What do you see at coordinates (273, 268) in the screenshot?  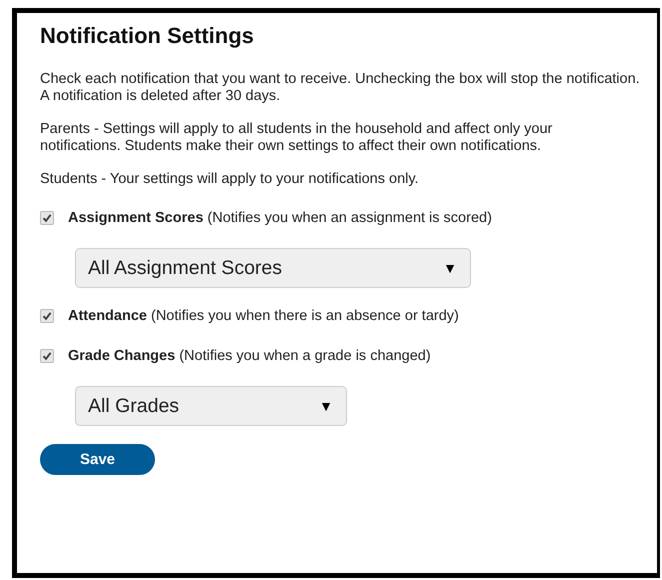 I see `dropdown: All Assignment Scores ▼` at bounding box center [273, 268].